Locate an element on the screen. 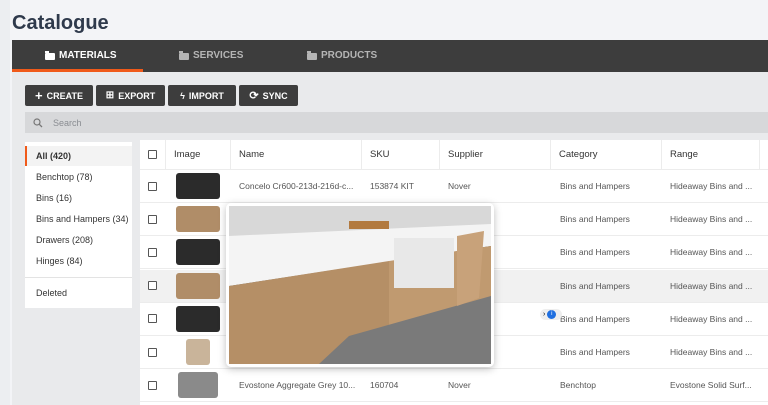  tab-services: SERVICES is located at coordinates (211, 56).